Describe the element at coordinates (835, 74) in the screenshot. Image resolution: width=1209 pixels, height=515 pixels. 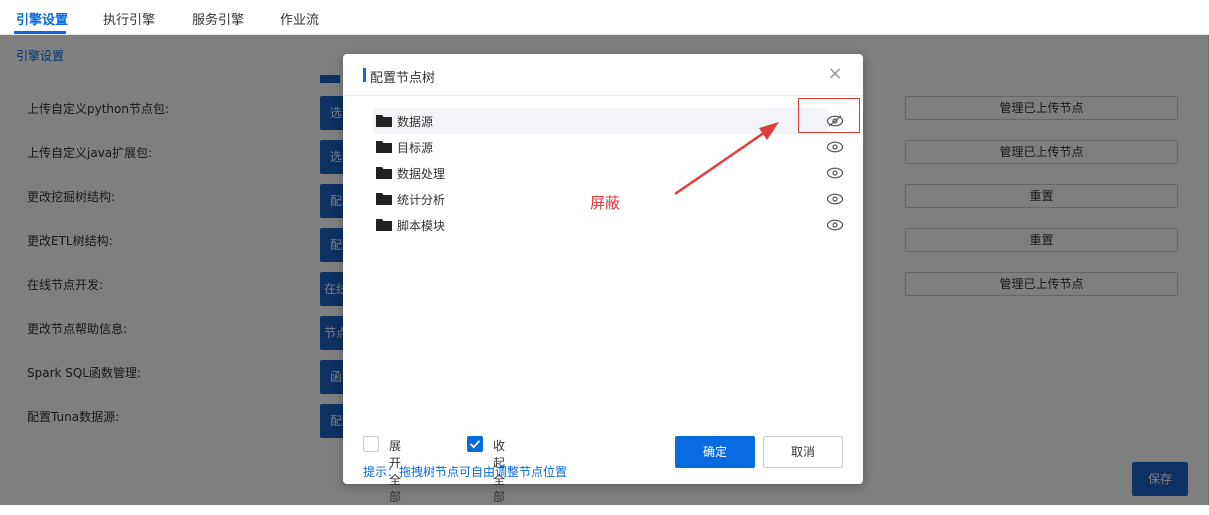
I see `close-icon: ×` at that location.